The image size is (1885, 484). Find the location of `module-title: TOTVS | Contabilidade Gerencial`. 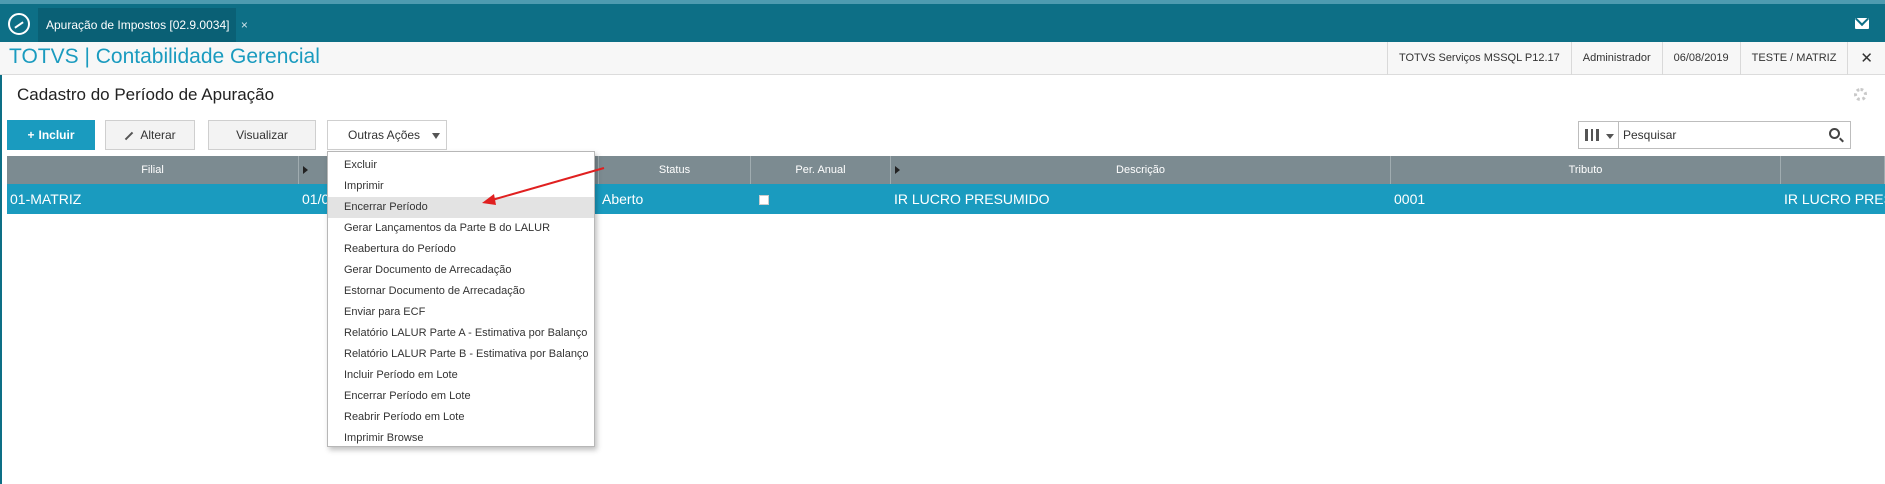

module-title: TOTVS | Contabilidade Gerencial is located at coordinates (164, 56).